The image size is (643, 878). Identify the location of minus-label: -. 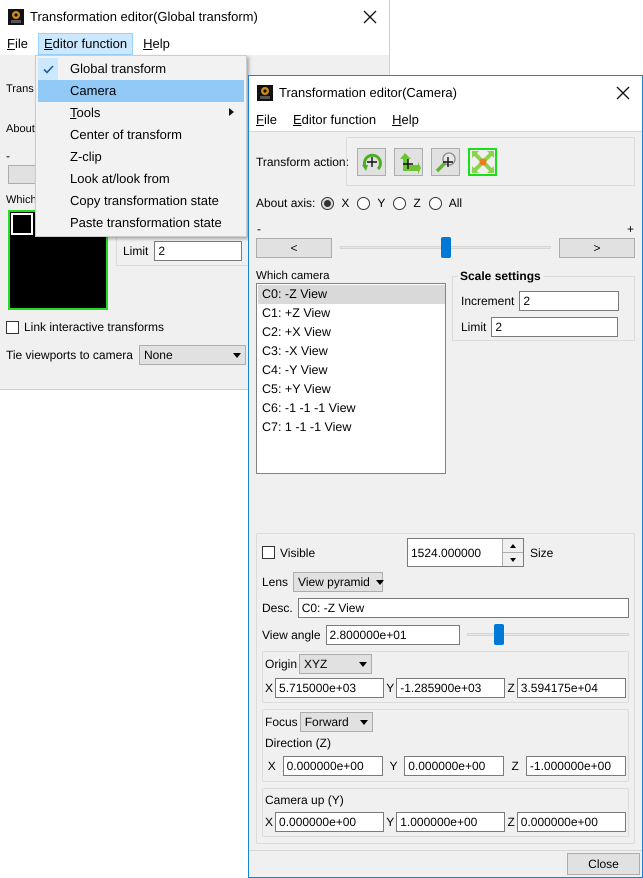
(259, 228).